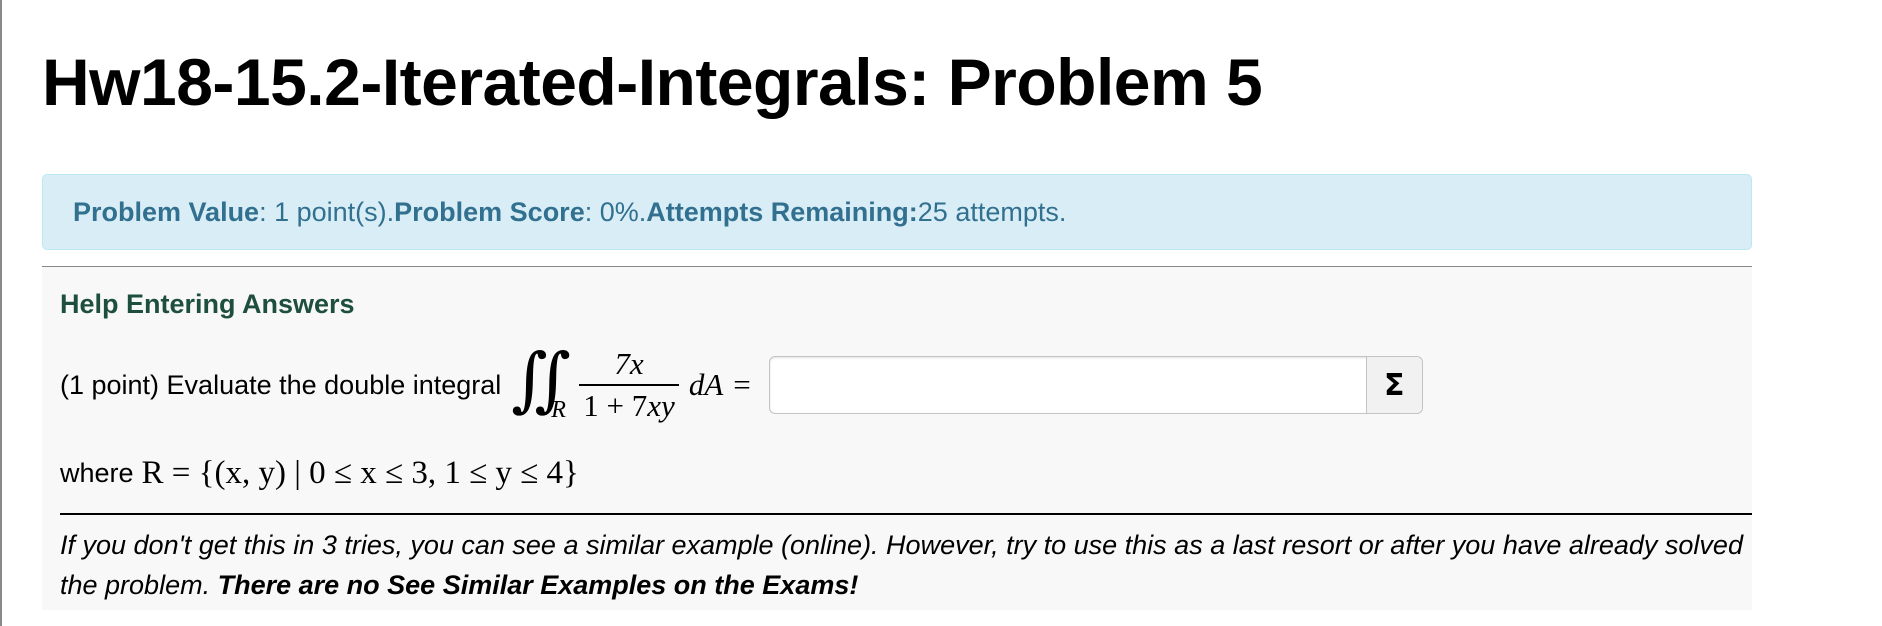 This screenshot has width=1882, height=626. Describe the element at coordinates (489, 211) in the screenshot. I see `problem-score-label: Problem Score` at that location.